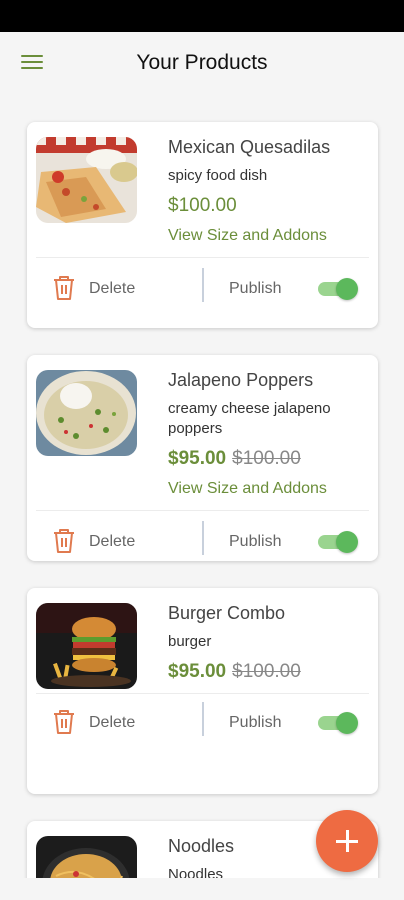  I want to click on product-description: creamy cheese jalapeno poppers, so click(249, 418).